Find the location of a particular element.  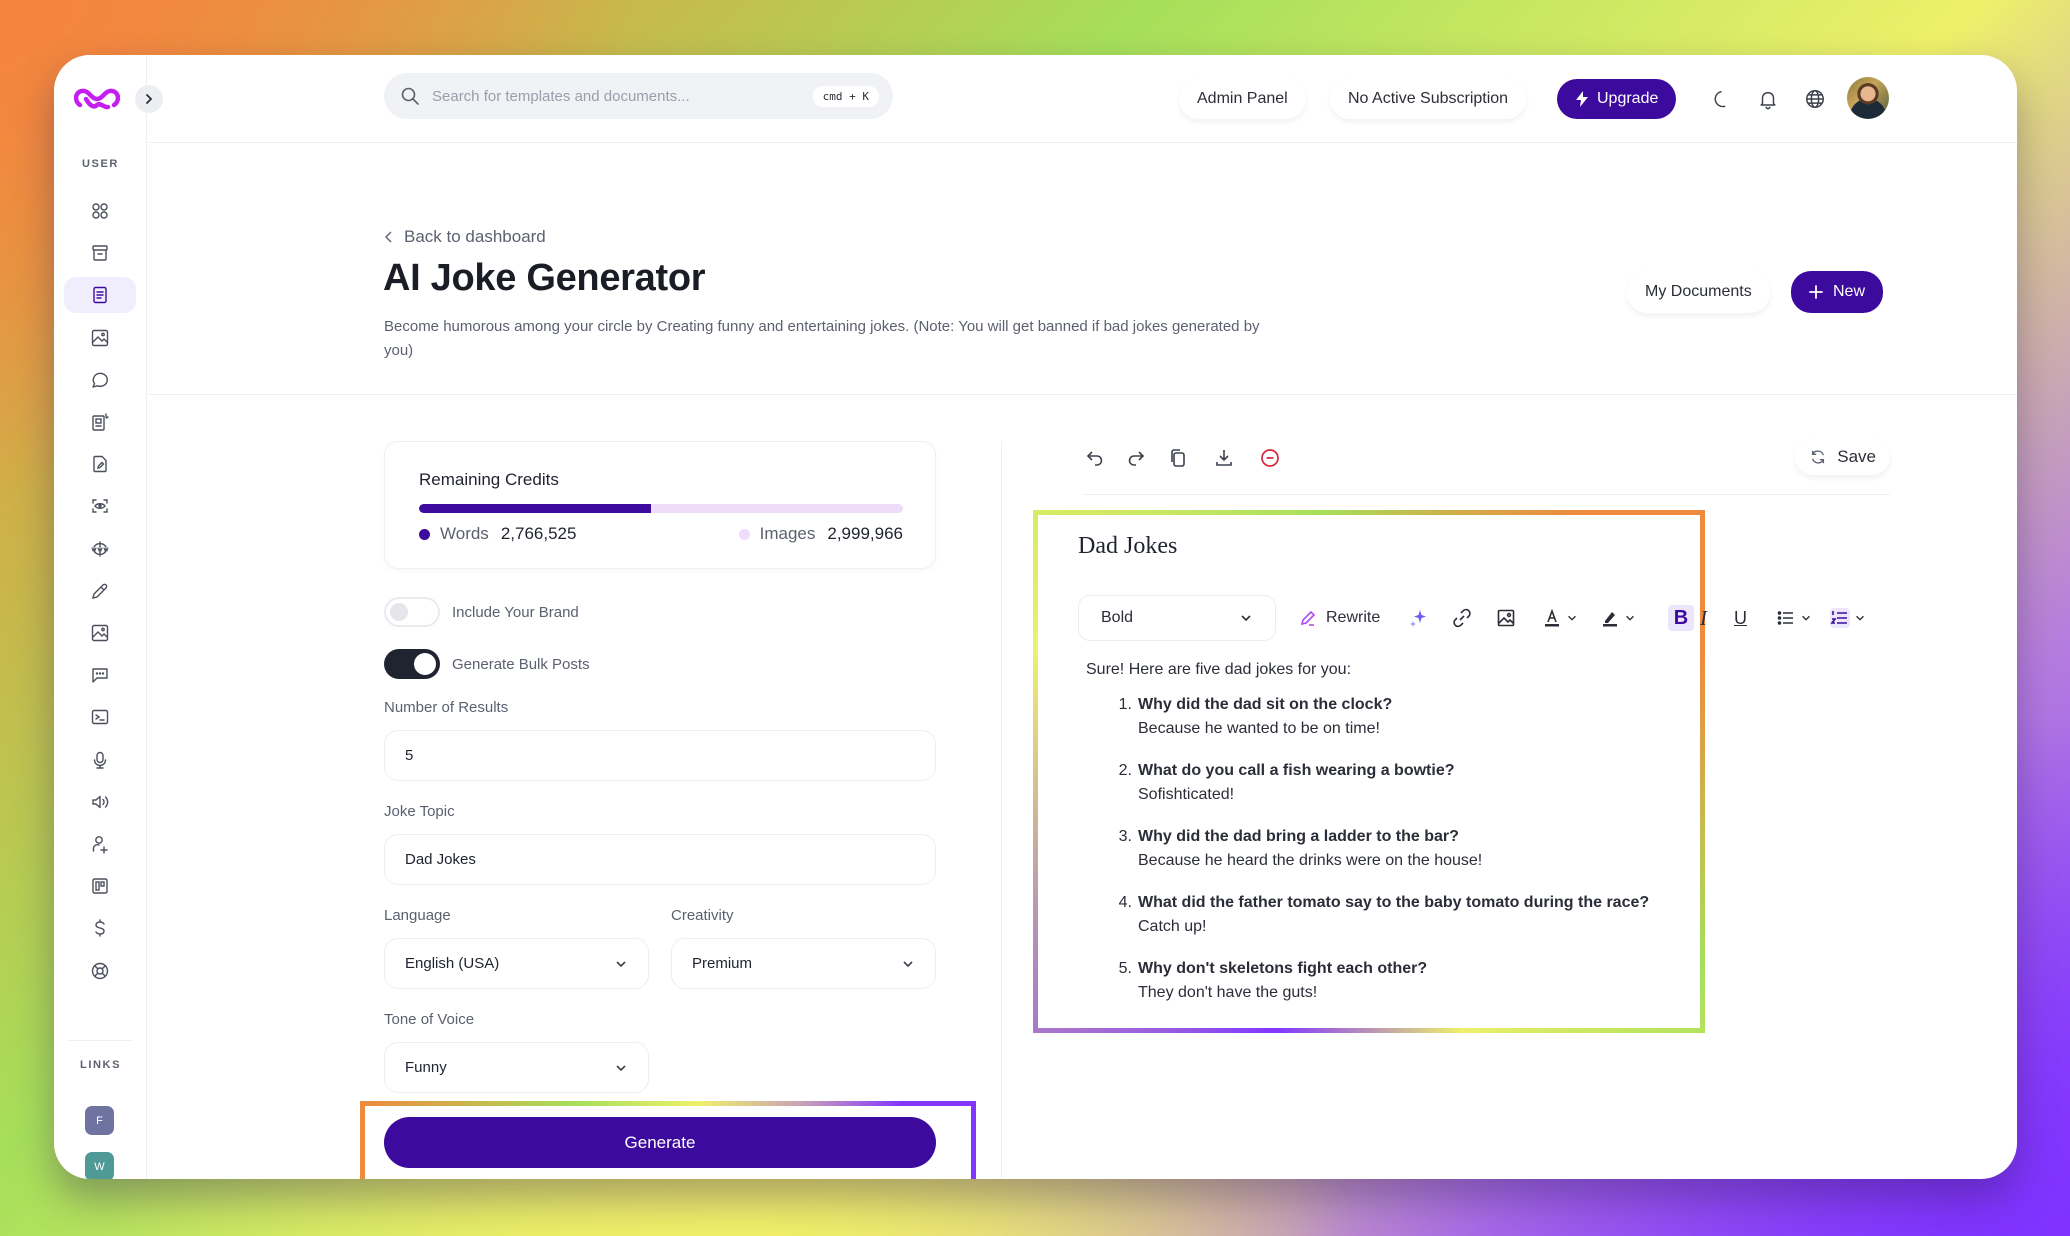

image-icon is located at coordinates (1506, 618).